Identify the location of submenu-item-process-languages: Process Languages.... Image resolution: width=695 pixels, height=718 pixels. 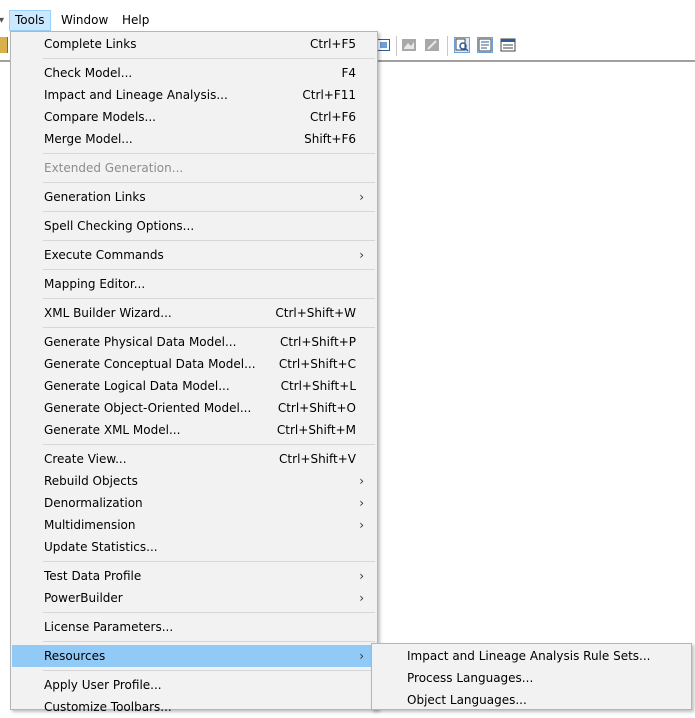
(532, 678).